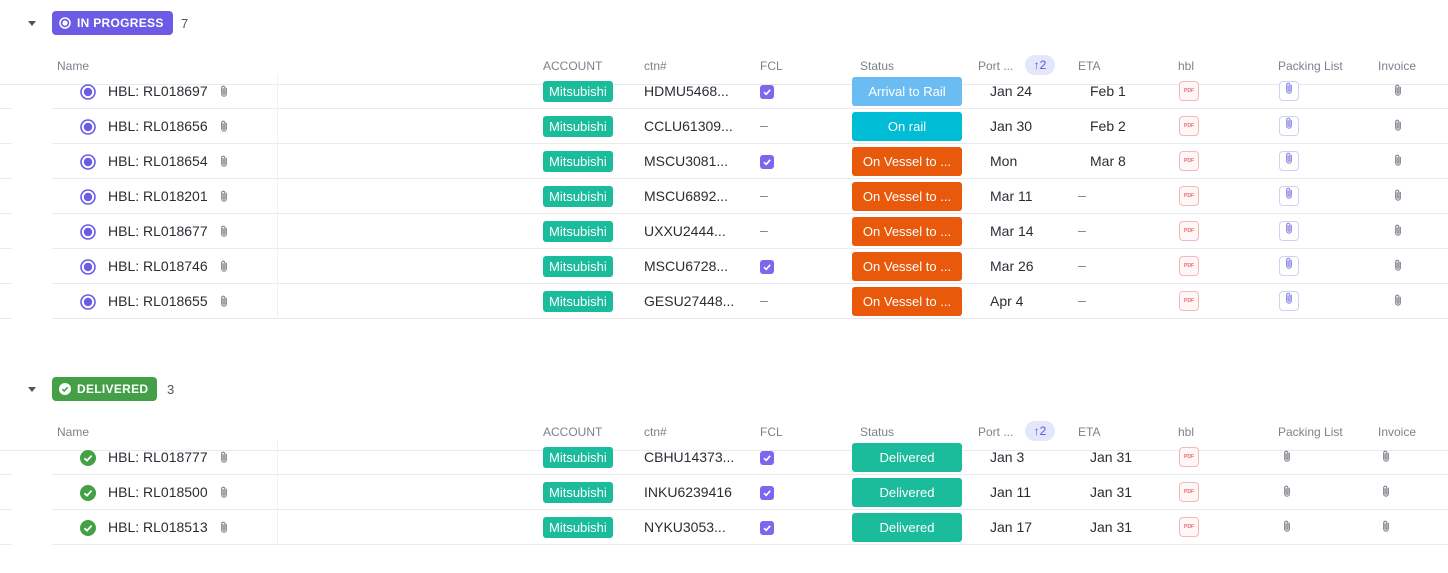  Describe the element at coordinates (1011, 126) in the screenshot. I see `port-date: Jan 30` at that location.